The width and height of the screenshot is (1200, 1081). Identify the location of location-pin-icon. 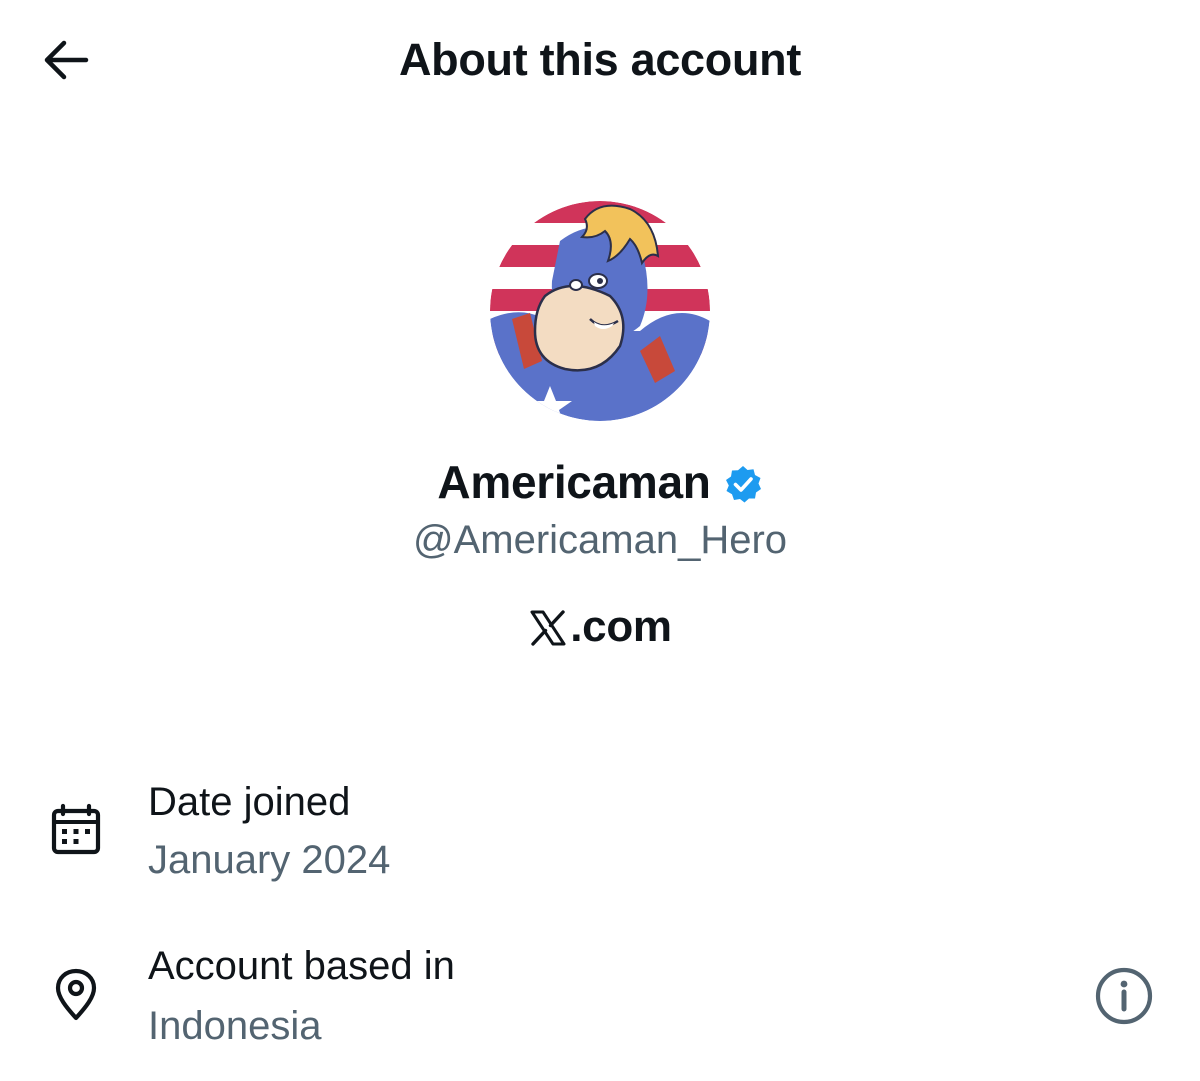
(76, 994).